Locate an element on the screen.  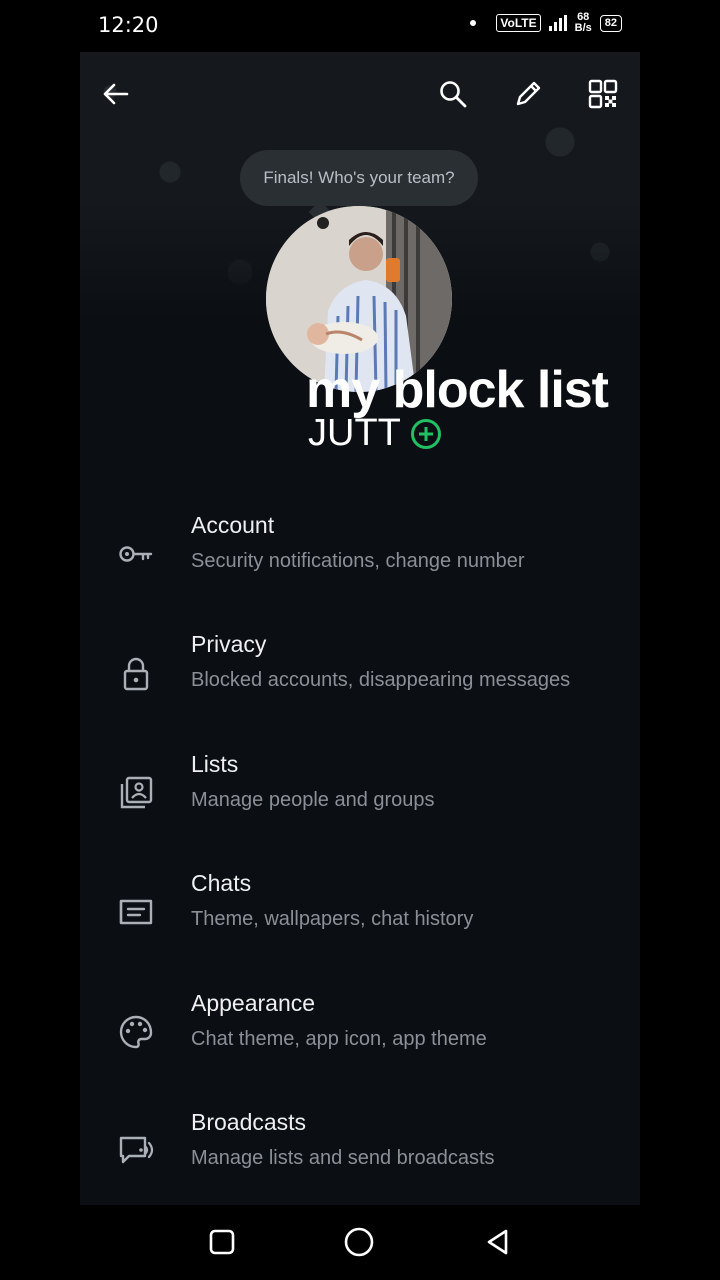
profile-name: my block list is located at coordinates (457, 390).